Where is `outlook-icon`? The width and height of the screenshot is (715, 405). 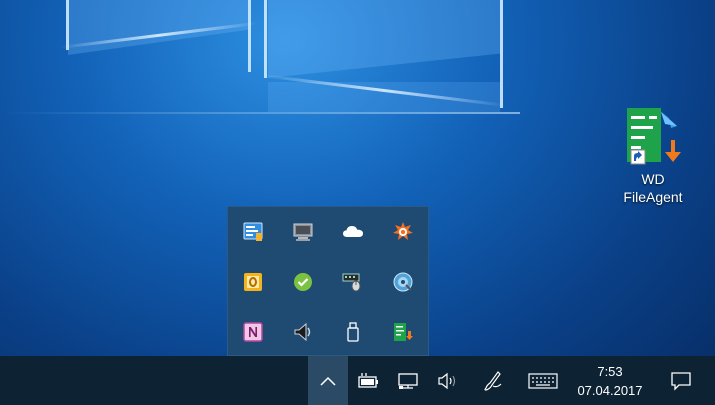 outlook-icon is located at coordinates (253, 282).